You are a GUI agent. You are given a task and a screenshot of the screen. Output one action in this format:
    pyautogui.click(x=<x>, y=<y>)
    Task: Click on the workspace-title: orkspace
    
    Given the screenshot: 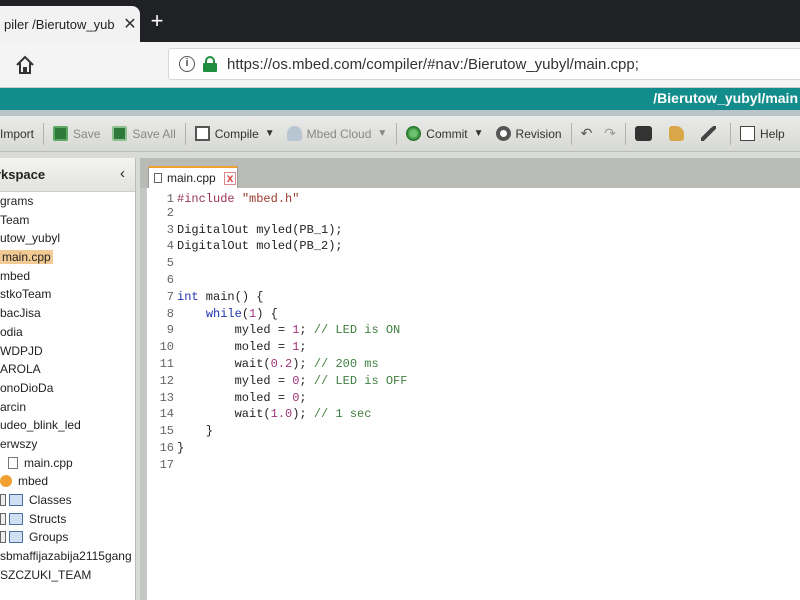 What is the action you would take?
    pyautogui.click(x=23, y=174)
    